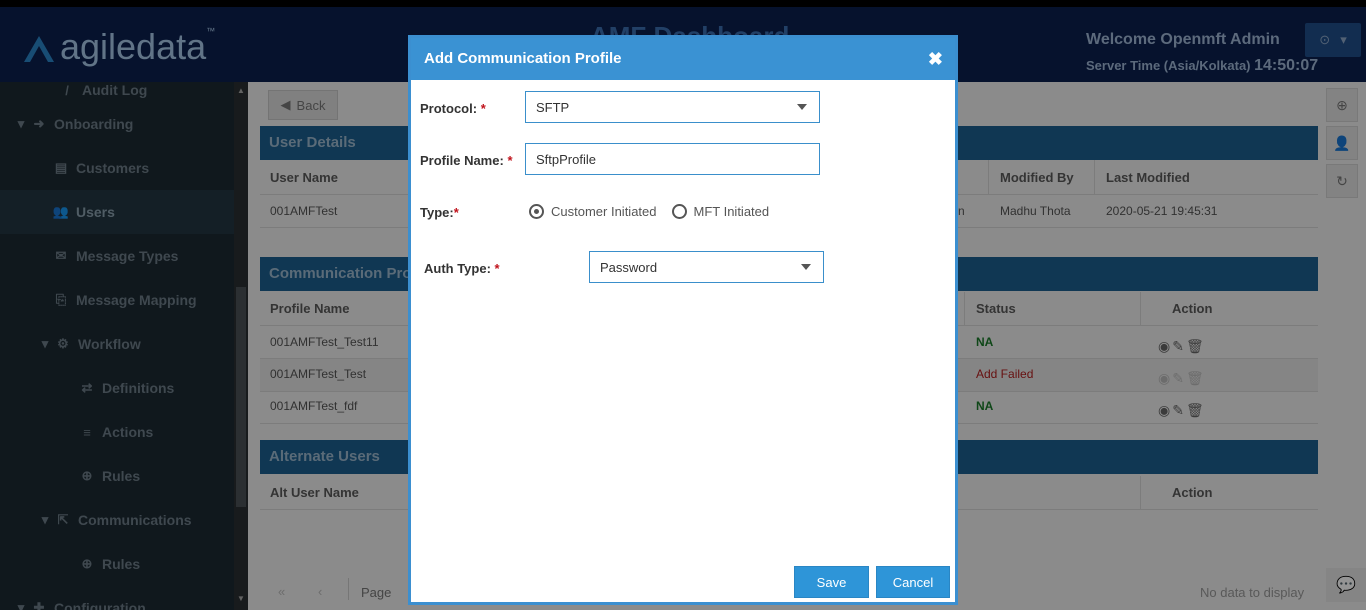 This screenshot has height=610, width=1366. What do you see at coordinates (913, 582) in the screenshot?
I see `cancel-button: Cancel` at bounding box center [913, 582].